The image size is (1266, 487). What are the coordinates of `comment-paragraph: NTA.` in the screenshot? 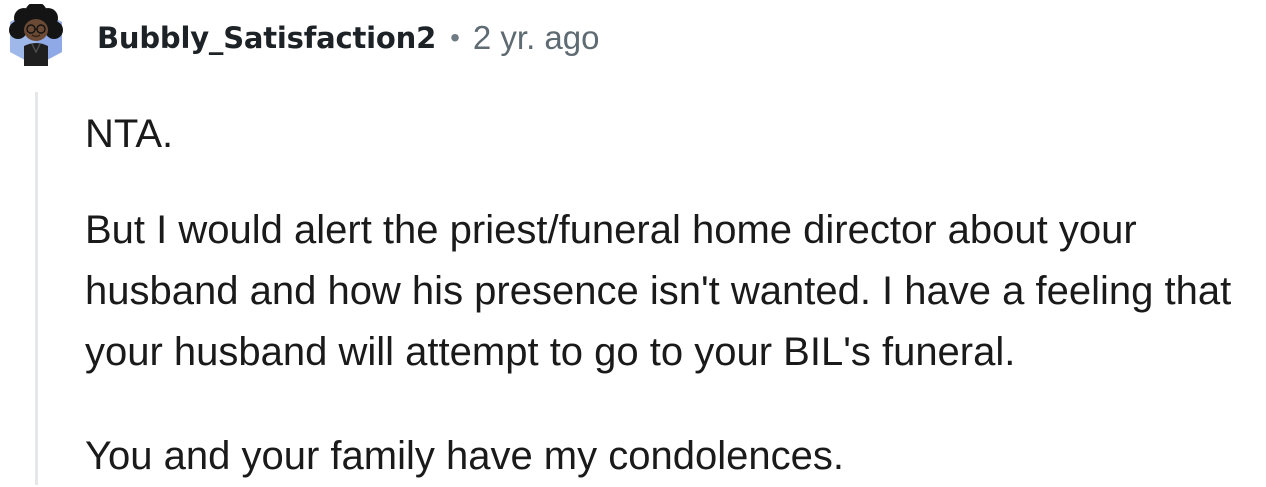 It's located at (129, 134).